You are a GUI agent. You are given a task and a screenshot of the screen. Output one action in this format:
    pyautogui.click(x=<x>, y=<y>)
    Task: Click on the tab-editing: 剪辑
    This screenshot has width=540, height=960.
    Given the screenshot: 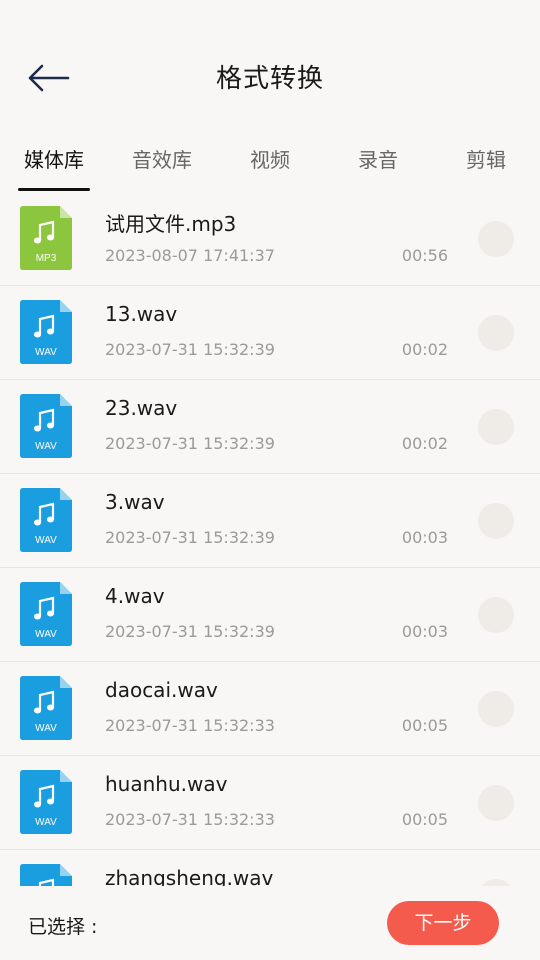 What is the action you would take?
    pyautogui.click(x=486, y=160)
    